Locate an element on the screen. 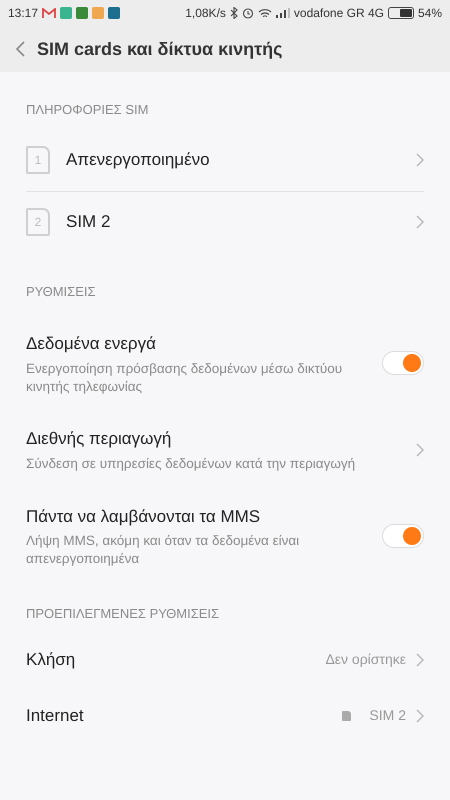  setting-description: Σύνδεση σε υπηρεσίες δεδομένων κατά την περιαγωγή is located at coordinates (191, 463).